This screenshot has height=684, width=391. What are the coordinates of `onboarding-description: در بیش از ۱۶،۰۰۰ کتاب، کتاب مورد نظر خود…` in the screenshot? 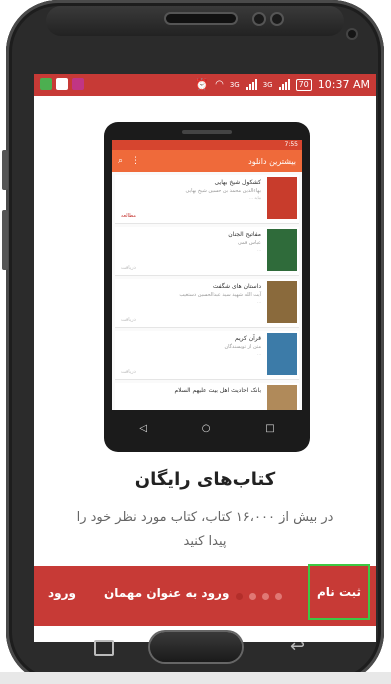 It's located at (205, 529).